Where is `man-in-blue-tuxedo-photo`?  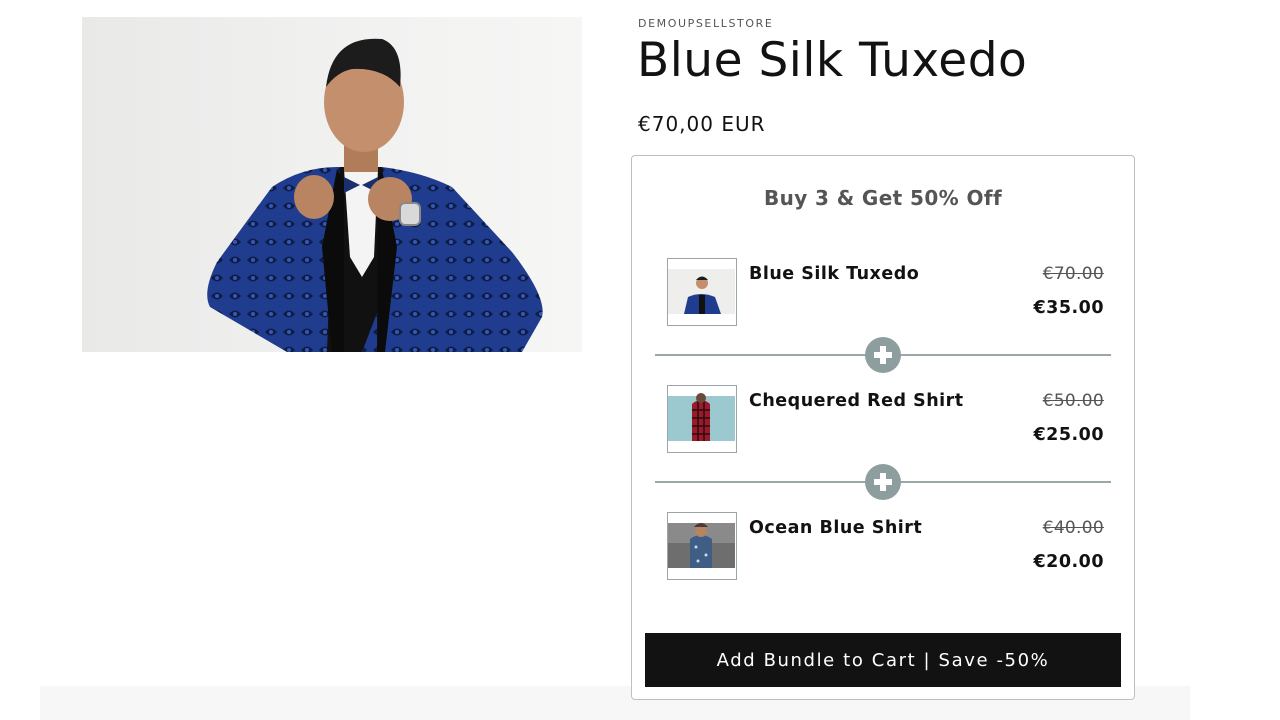 man-in-blue-tuxedo-photo is located at coordinates (375, 195).